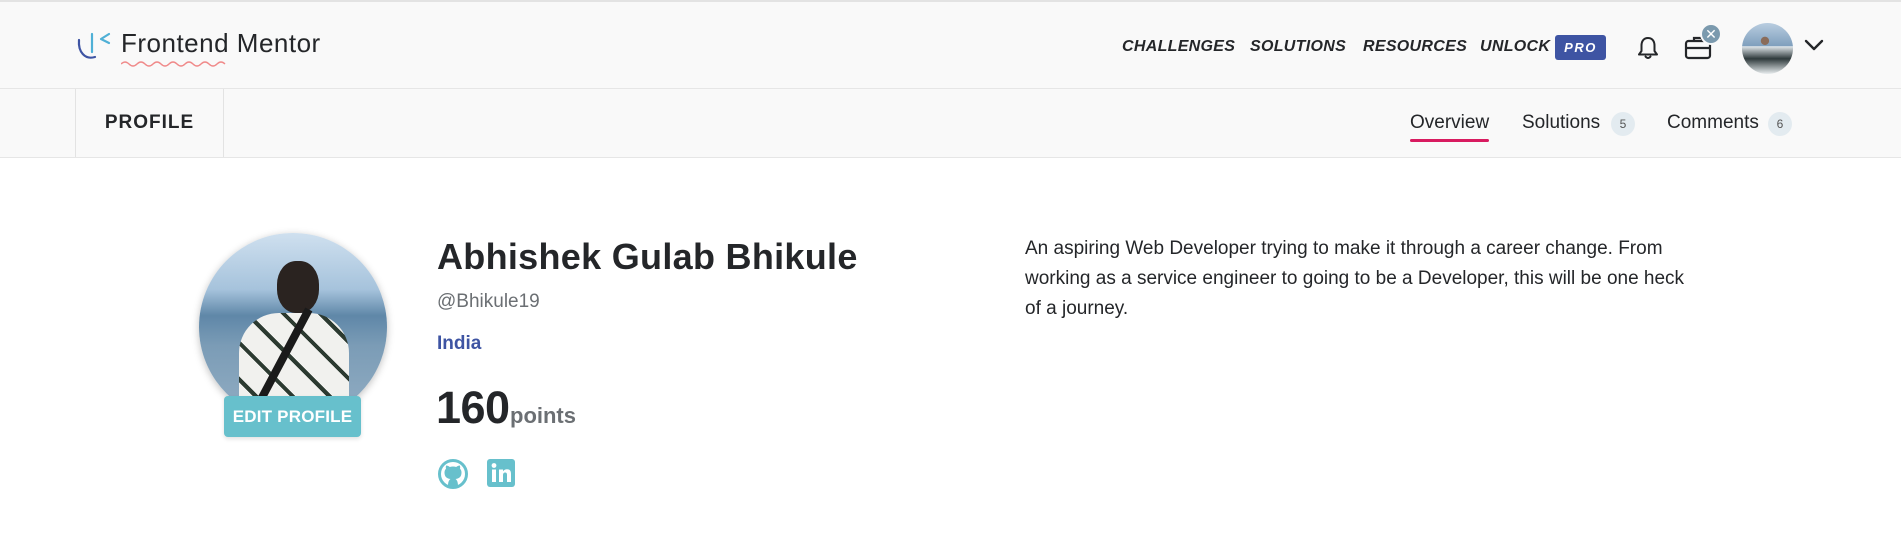  I want to click on close-icon: ✕, so click(1711, 34).